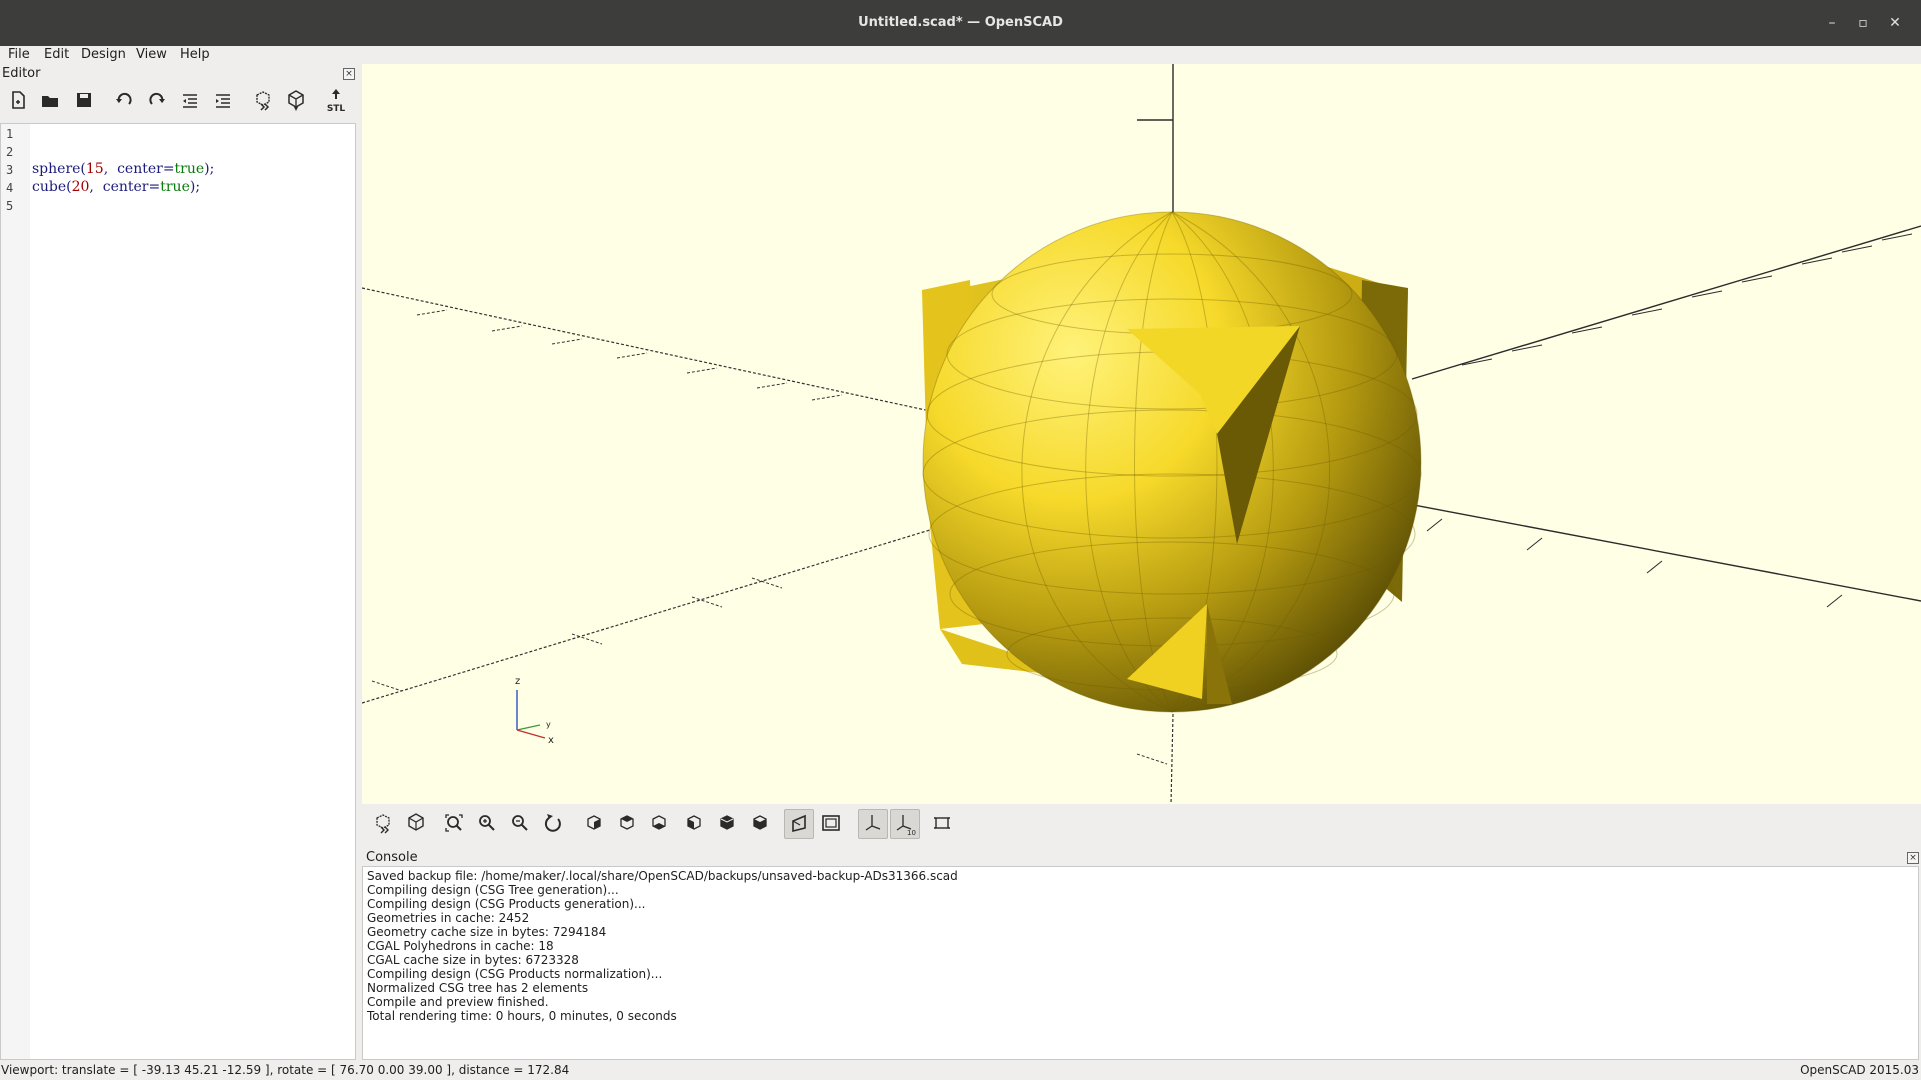  What do you see at coordinates (1832, 23) in the screenshot?
I see `minimize-button: –` at bounding box center [1832, 23].